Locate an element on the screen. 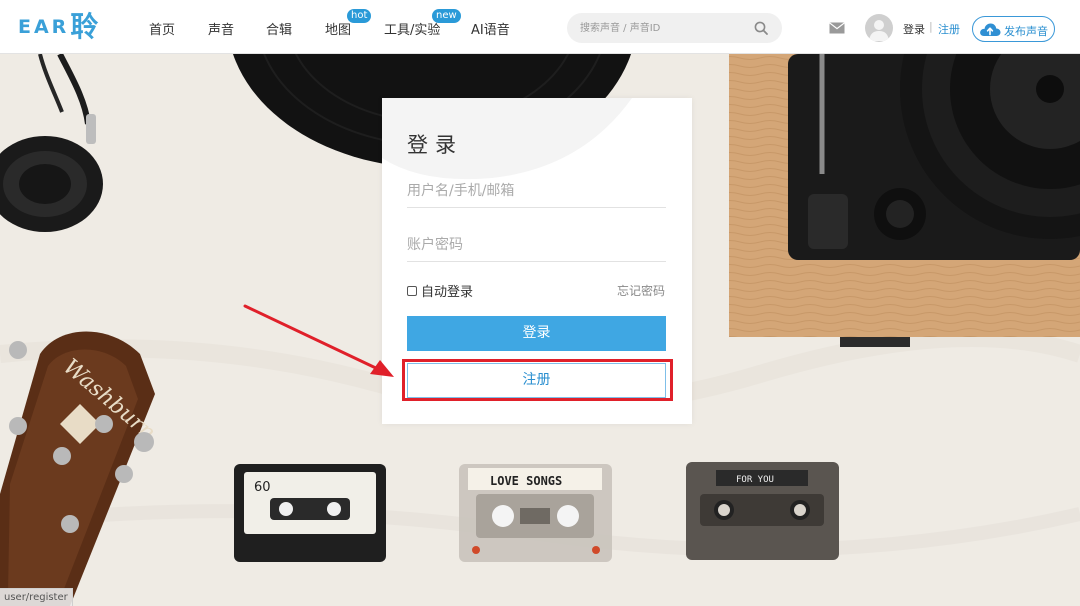 The image size is (1080, 606). nav-item-ai-voice: AI语音 is located at coordinates (490, 28).